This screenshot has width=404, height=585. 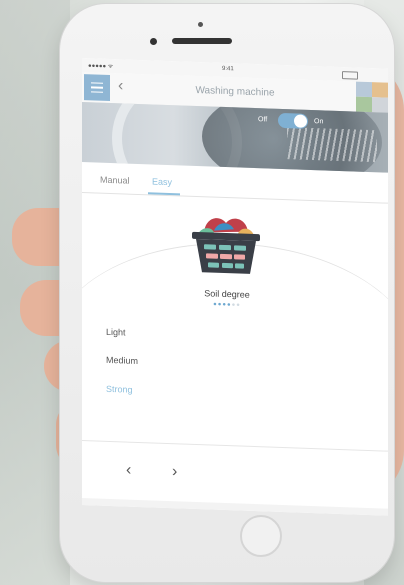 What do you see at coordinates (174, 472) in the screenshot?
I see `chevron-right-icon: ›` at bounding box center [174, 472].